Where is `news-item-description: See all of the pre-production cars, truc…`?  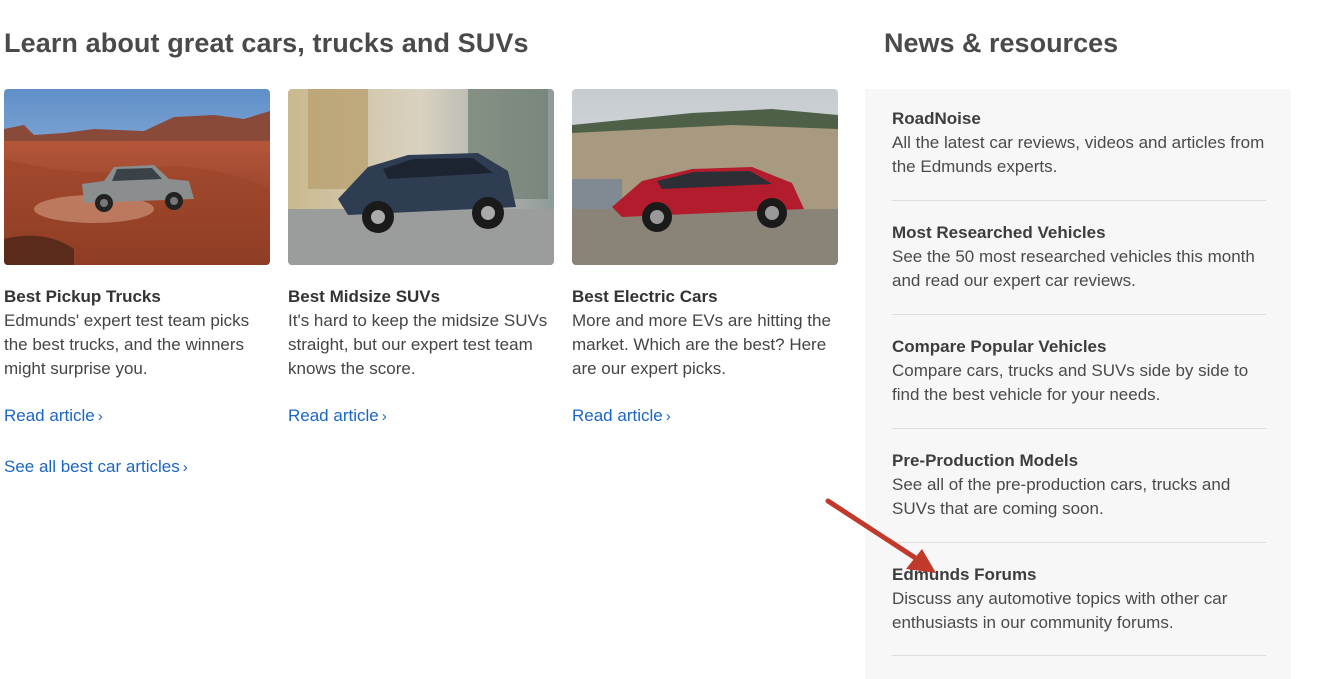 news-item-description: See all of the pre-production cars, truc… is located at coordinates (1061, 496).